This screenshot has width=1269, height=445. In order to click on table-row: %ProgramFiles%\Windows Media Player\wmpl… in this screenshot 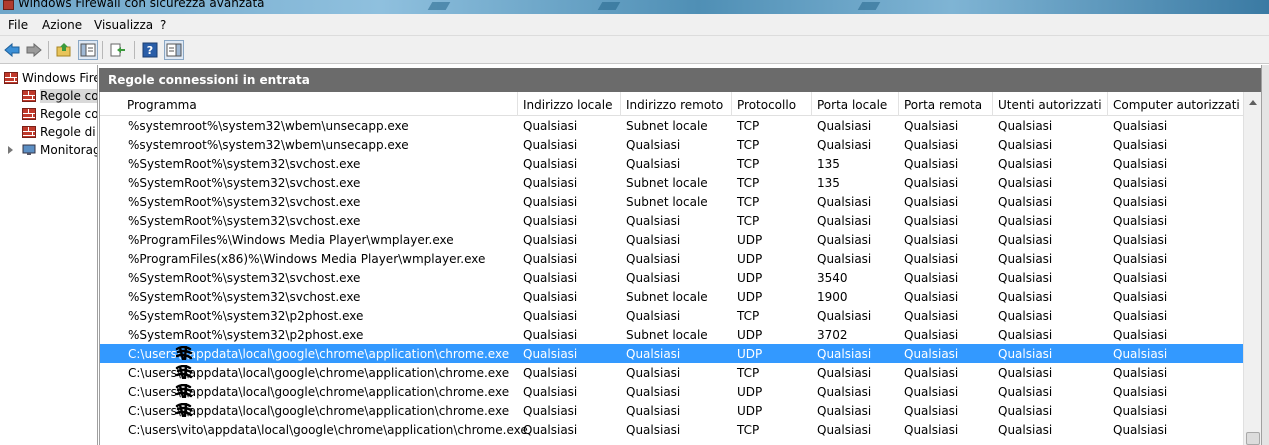, I will do `click(671, 239)`.